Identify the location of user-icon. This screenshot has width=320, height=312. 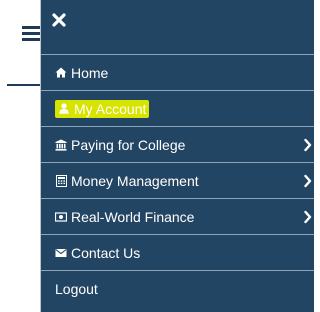
(64, 109).